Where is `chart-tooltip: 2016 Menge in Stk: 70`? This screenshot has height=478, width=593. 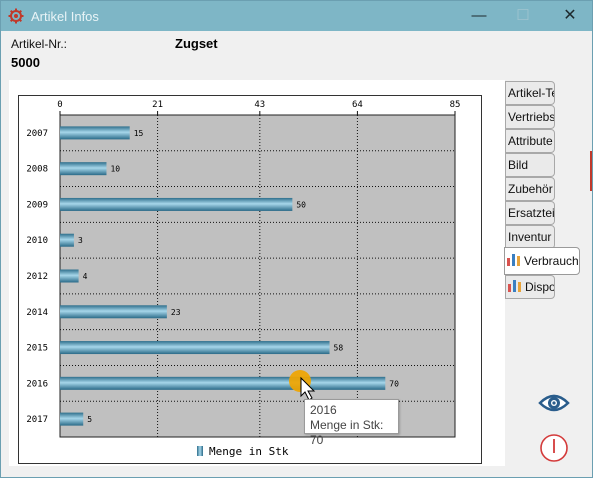 chart-tooltip: 2016 Menge in Stk: 70 is located at coordinates (351, 423).